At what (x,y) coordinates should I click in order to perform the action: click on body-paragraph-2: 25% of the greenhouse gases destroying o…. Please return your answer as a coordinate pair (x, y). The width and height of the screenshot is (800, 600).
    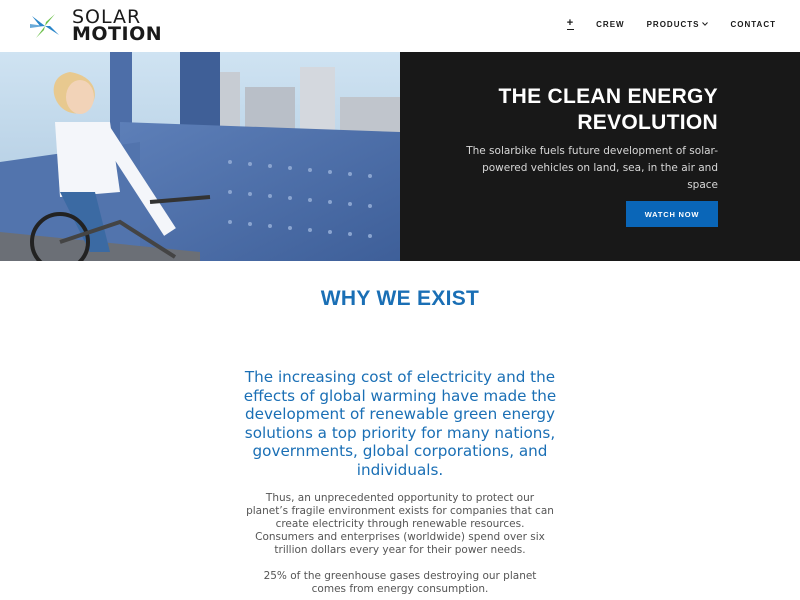
    Looking at the image, I should click on (400, 582).